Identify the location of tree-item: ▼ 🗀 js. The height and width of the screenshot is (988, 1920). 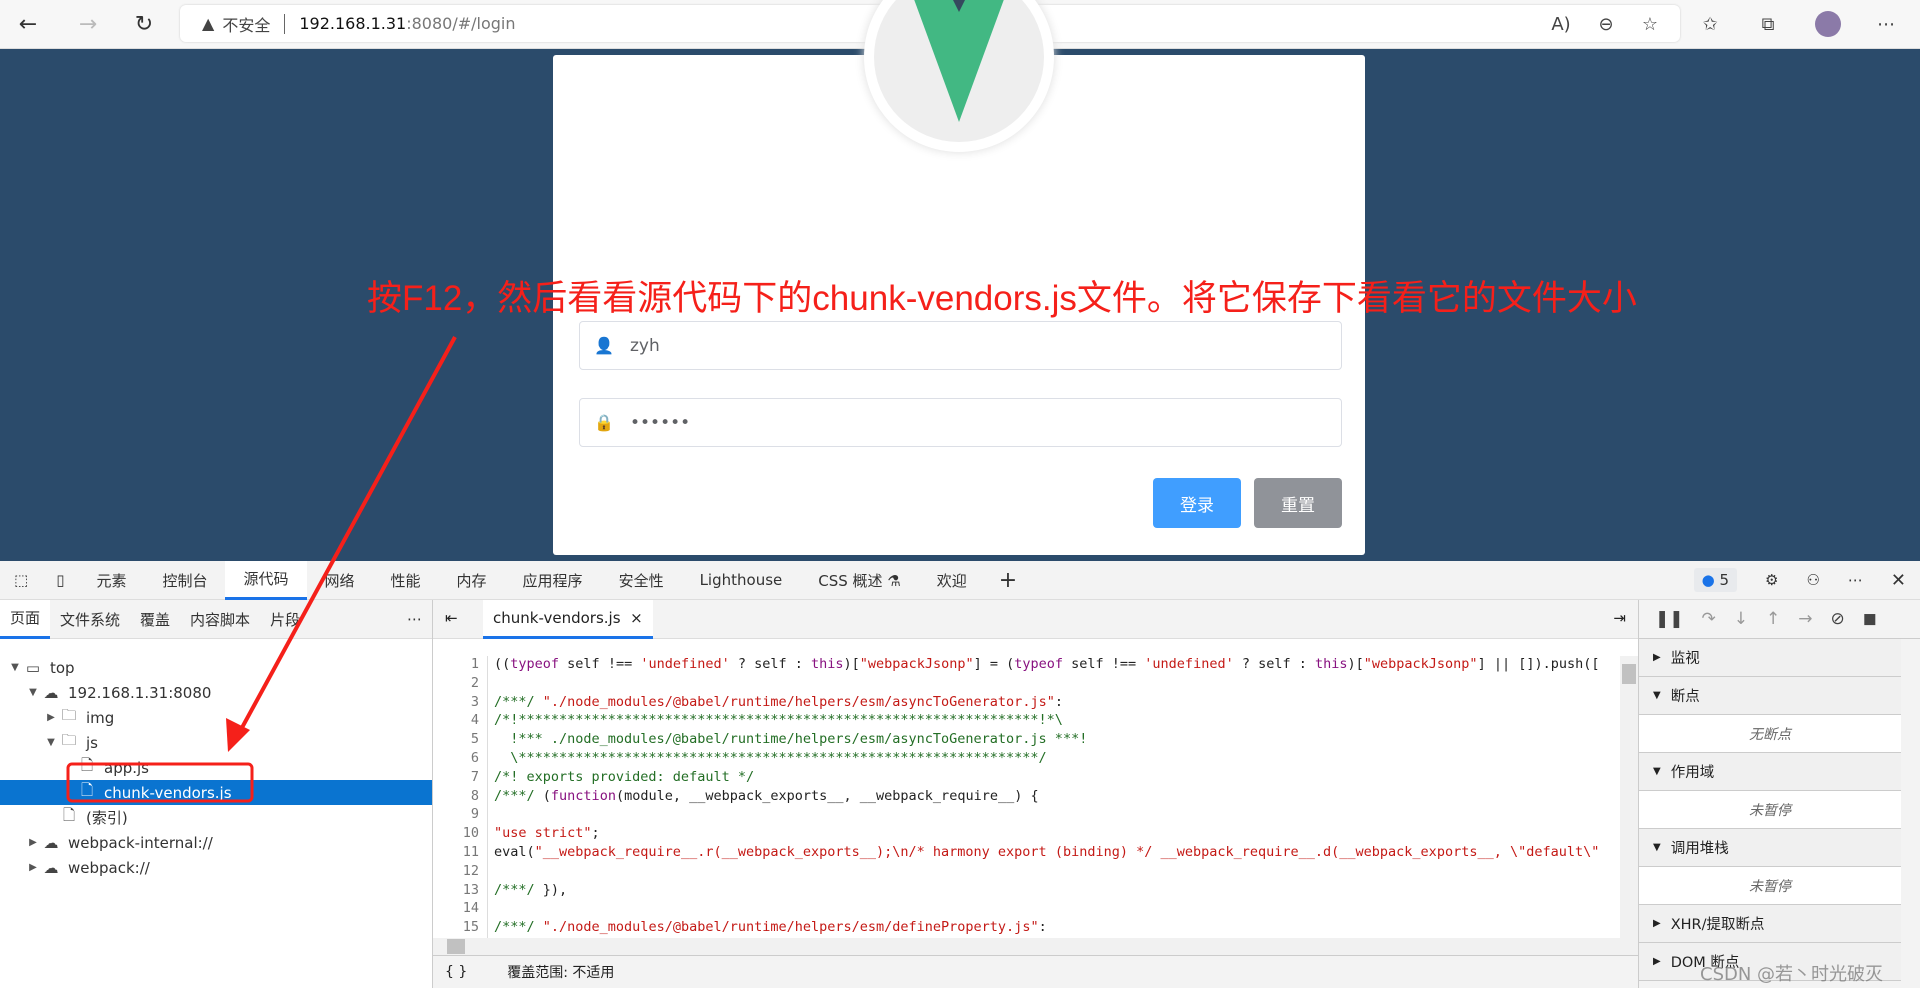
(216, 742).